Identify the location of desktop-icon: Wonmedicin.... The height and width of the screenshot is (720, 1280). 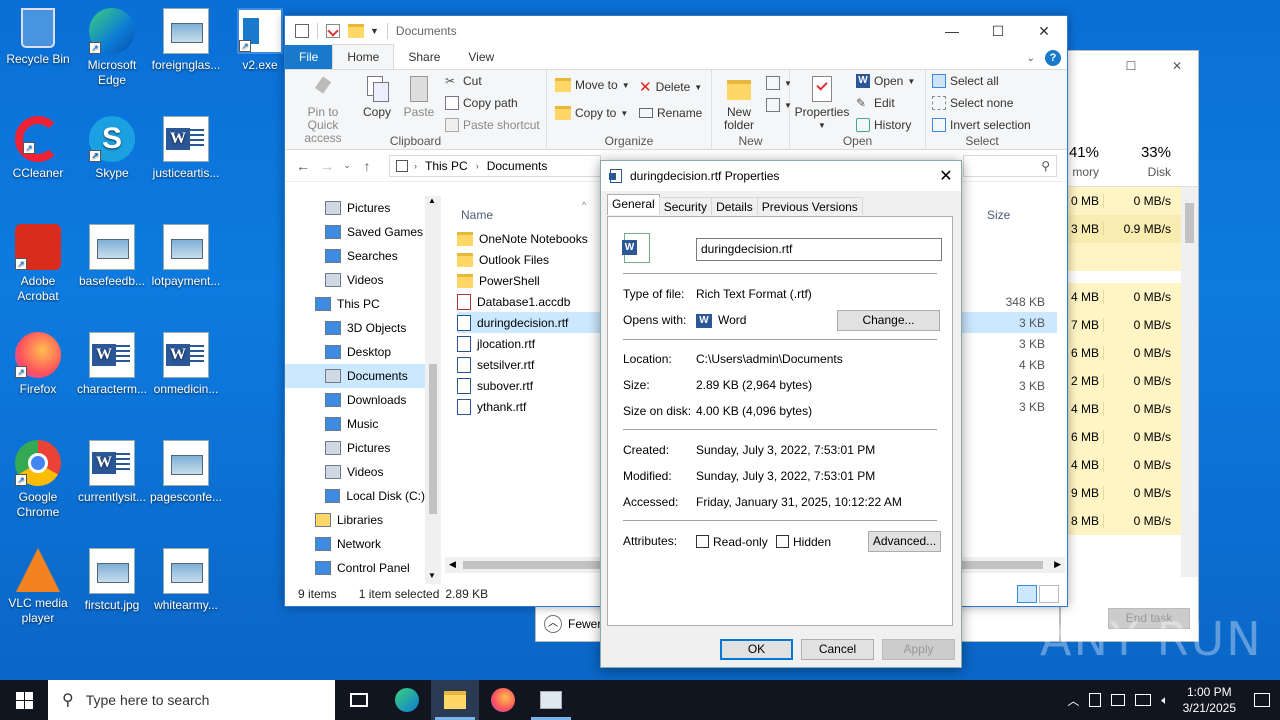
(186, 364).